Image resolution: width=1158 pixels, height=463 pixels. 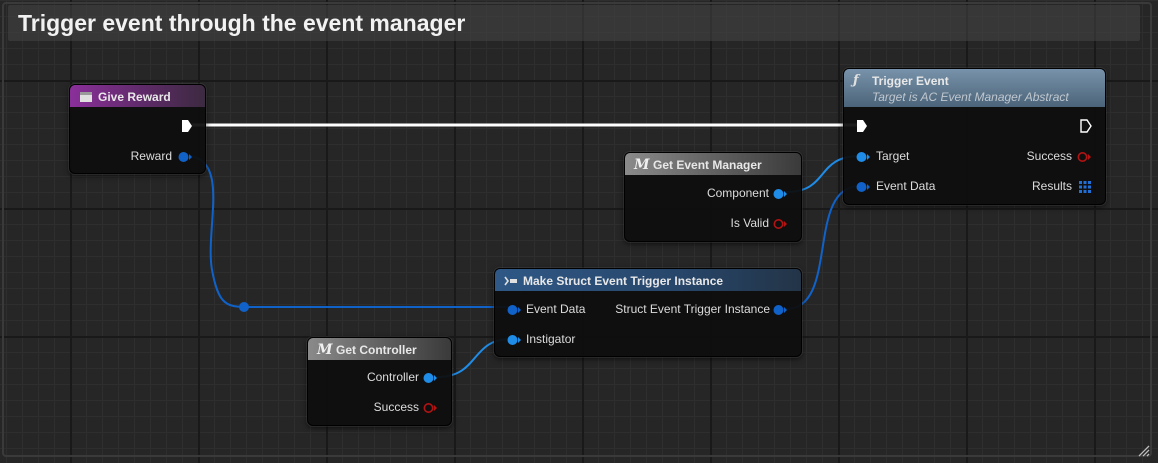 What do you see at coordinates (623, 281) in the screenshot?
I see `node-title: Make Struct Event Trigger Instance` at bounding box center [623, 281].